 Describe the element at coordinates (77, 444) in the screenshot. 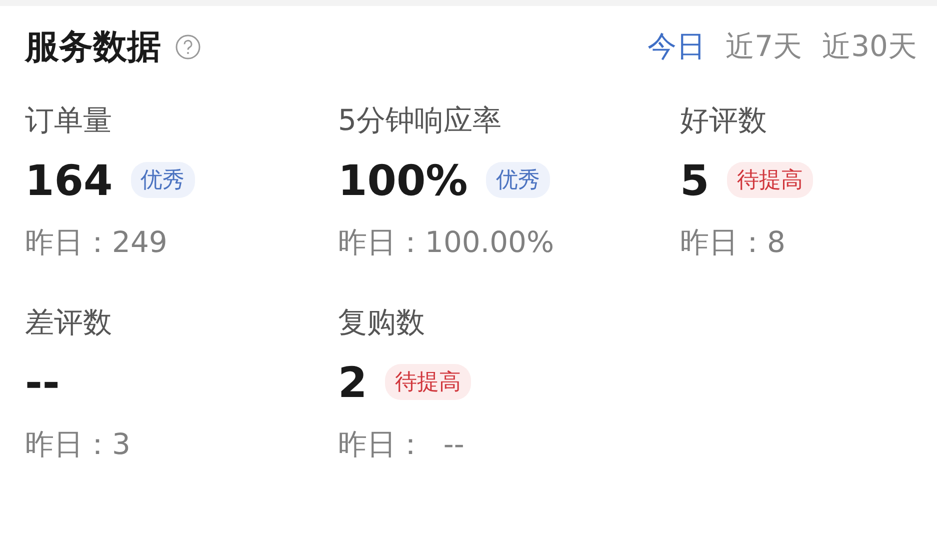

I see `yesterday-value: 昨日：3` at that location.